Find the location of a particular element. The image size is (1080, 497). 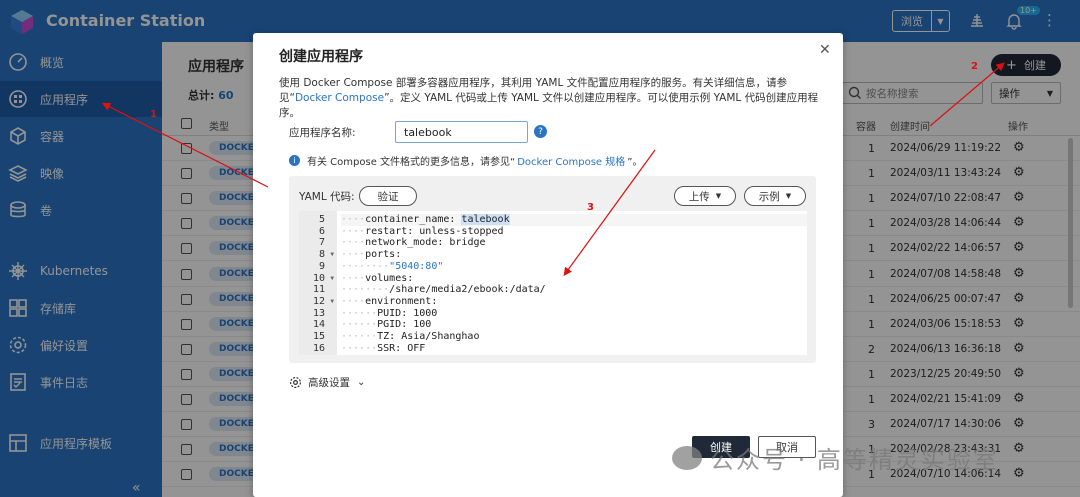

code-line: ····ports: is located at coordinates (371, 255).